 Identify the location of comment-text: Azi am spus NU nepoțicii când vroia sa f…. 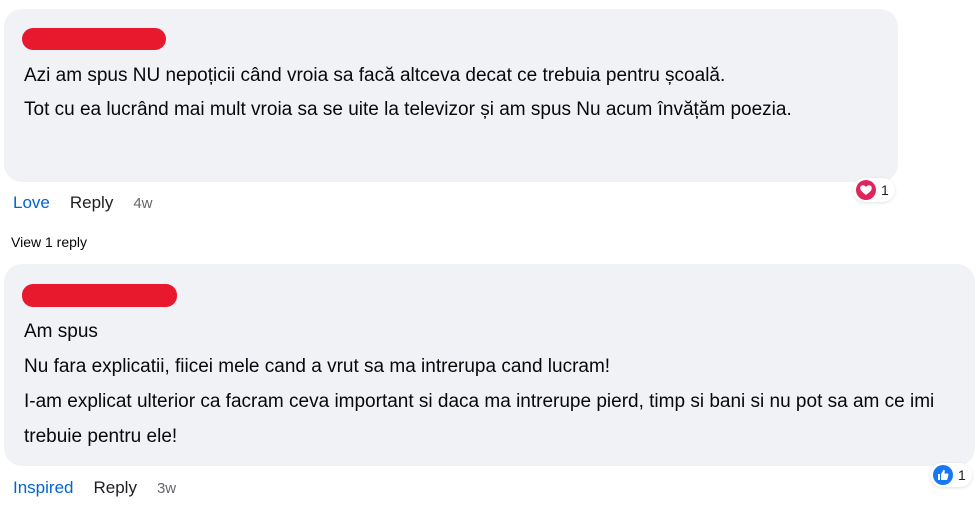
(454, 93).